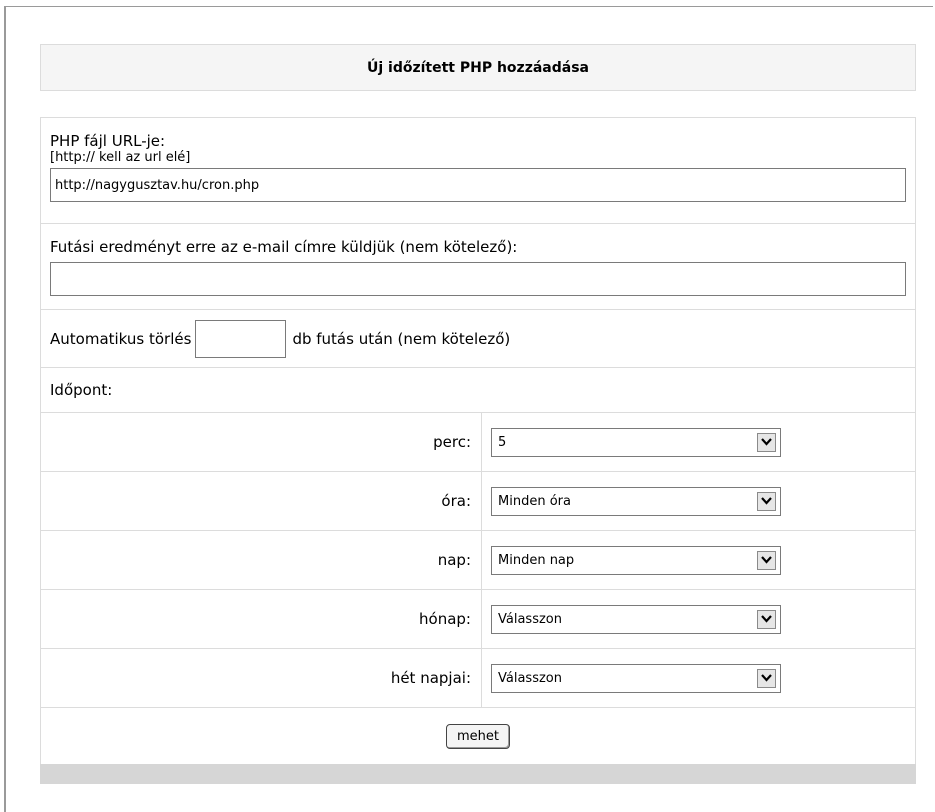 The height and width of the screenshot is (812, 935). What do you see at coordinates (478, 774) in the screenshot?
I see `form-footer-bar` at bounding box center [478, 774].